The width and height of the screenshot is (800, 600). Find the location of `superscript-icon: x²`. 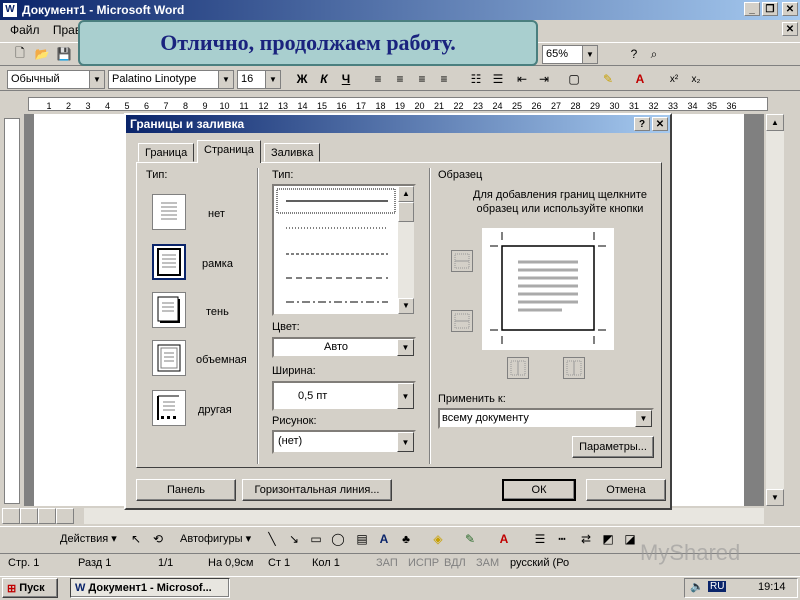

superscript-icon: x² is located at coordinates (674, 79).